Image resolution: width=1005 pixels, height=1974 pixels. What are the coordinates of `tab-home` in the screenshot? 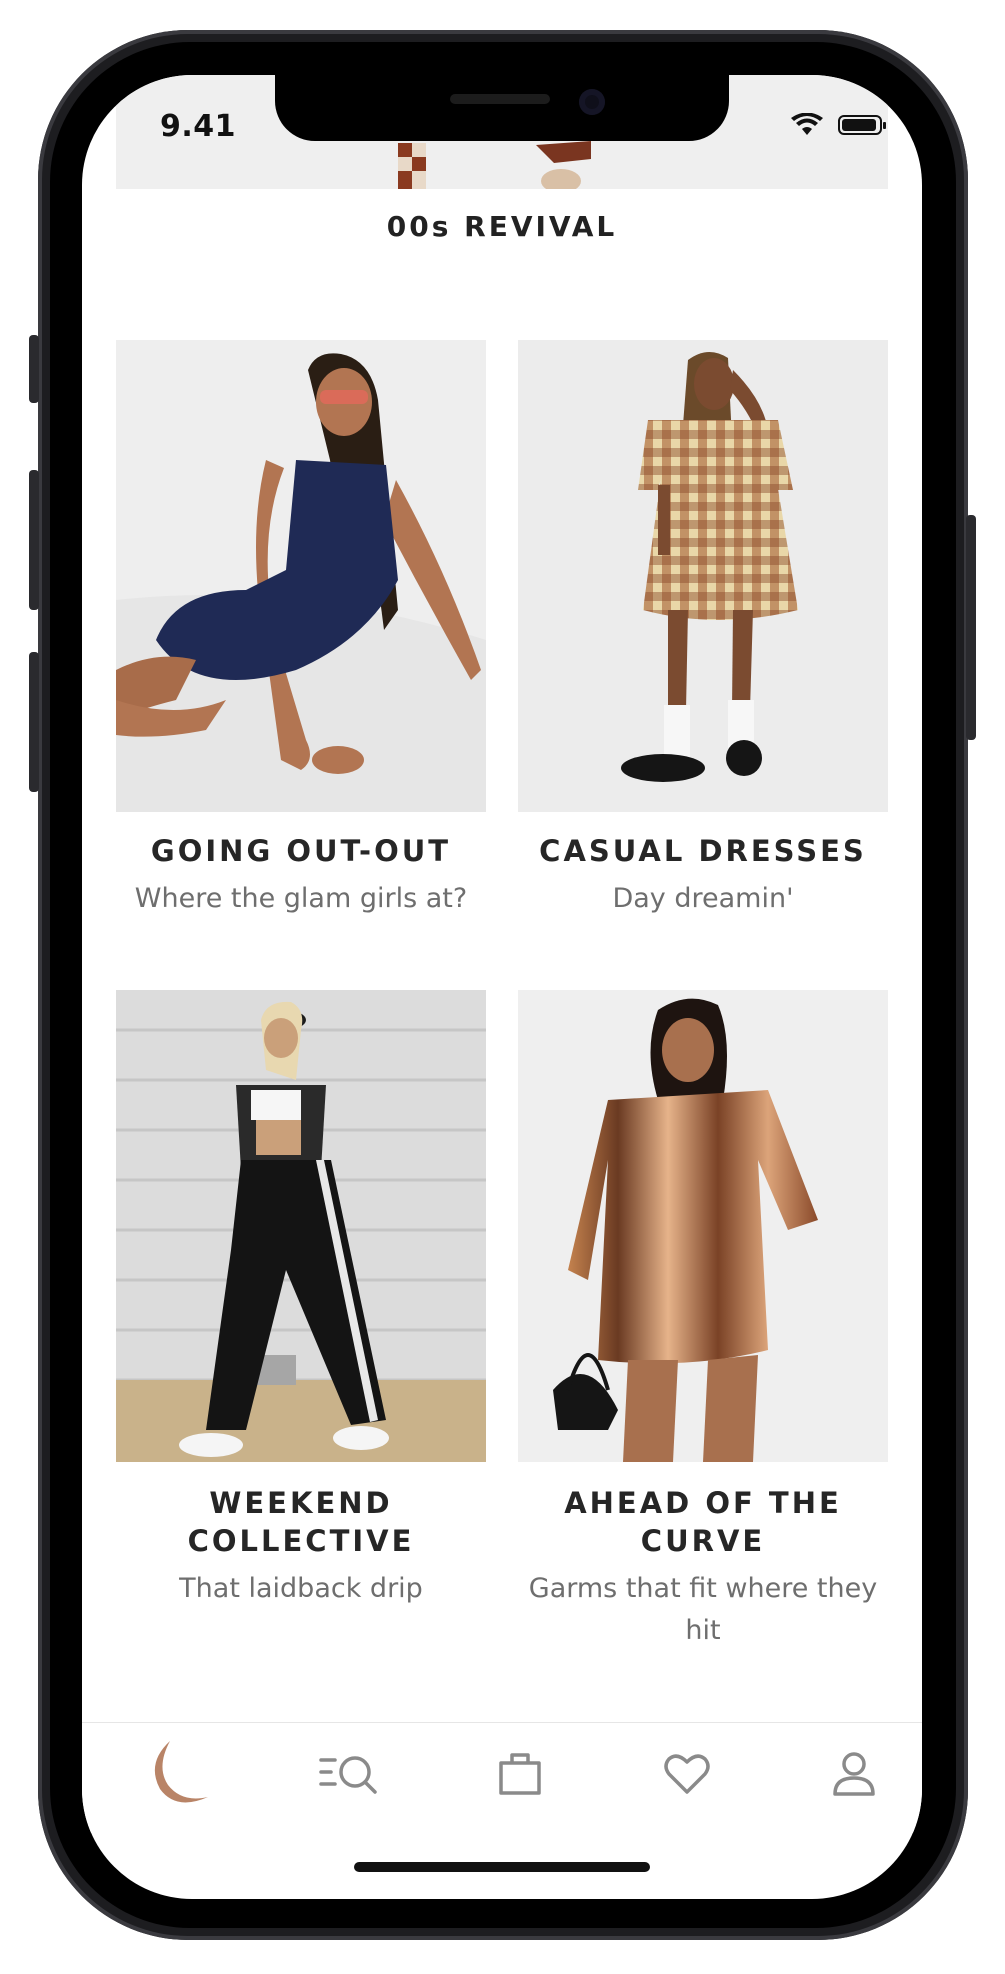 It's located at (182, 1773).